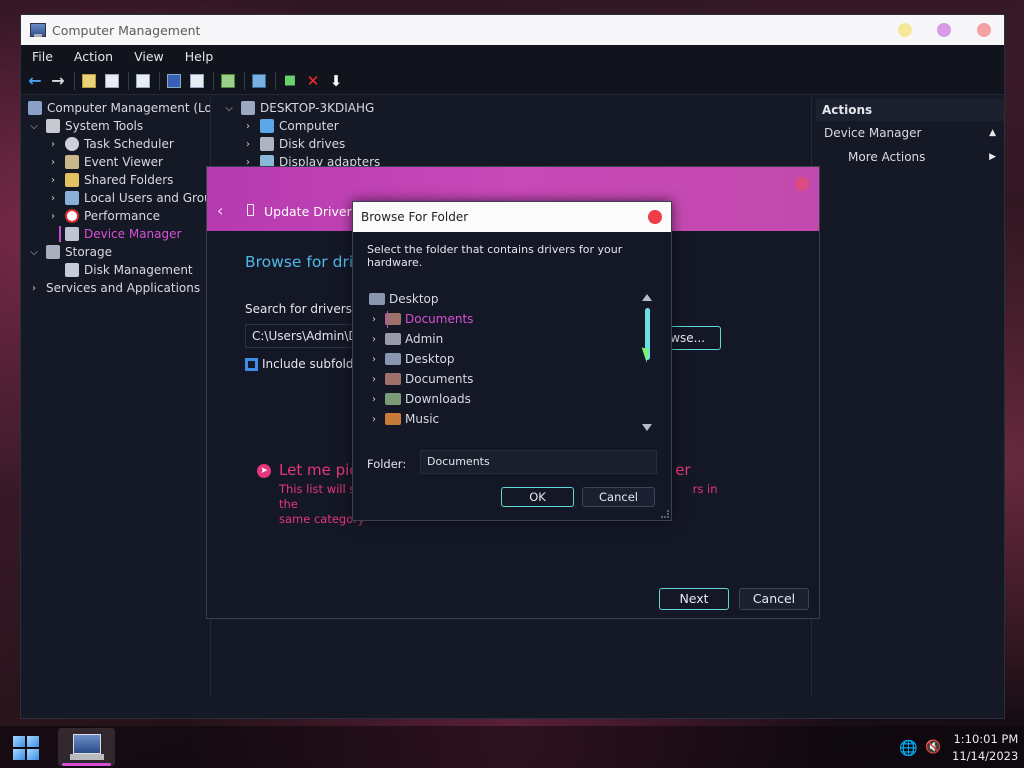 The image size is (1024, 768). I want to click on tree-item-storage: ⌵ Storage, so click(70, 252).